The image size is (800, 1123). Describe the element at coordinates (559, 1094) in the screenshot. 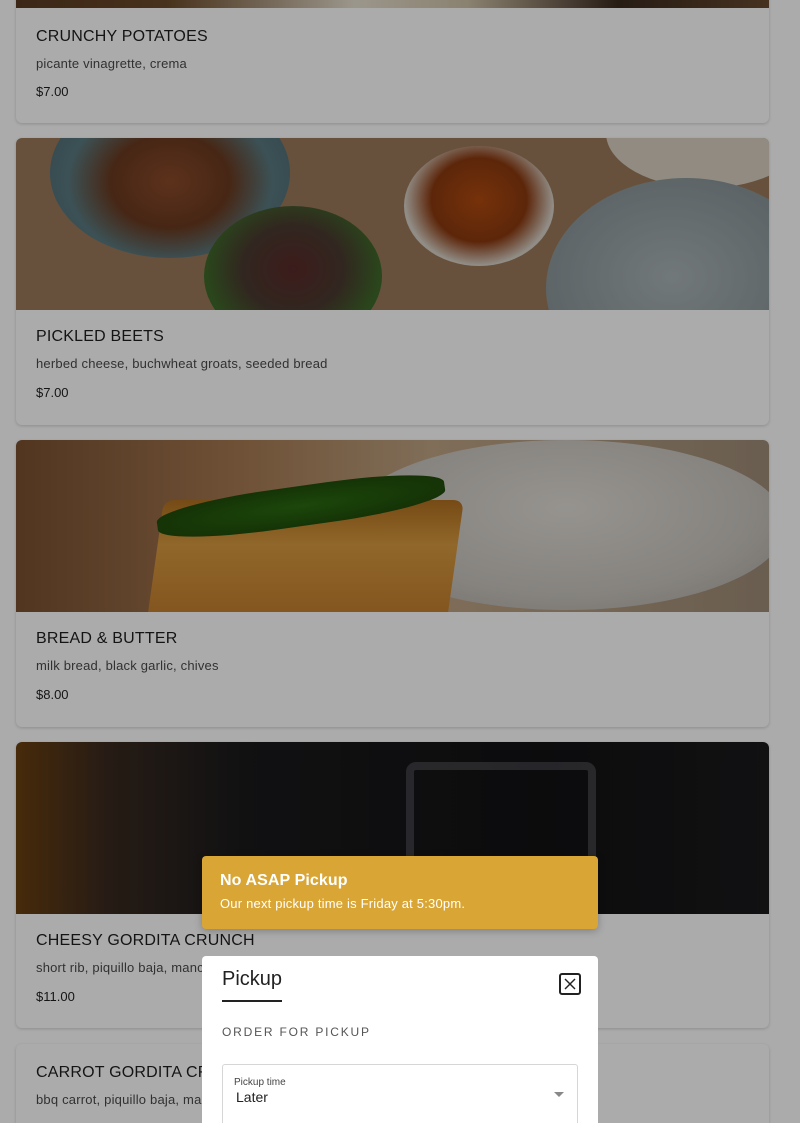

I see `chevron-down-icon` at that location.